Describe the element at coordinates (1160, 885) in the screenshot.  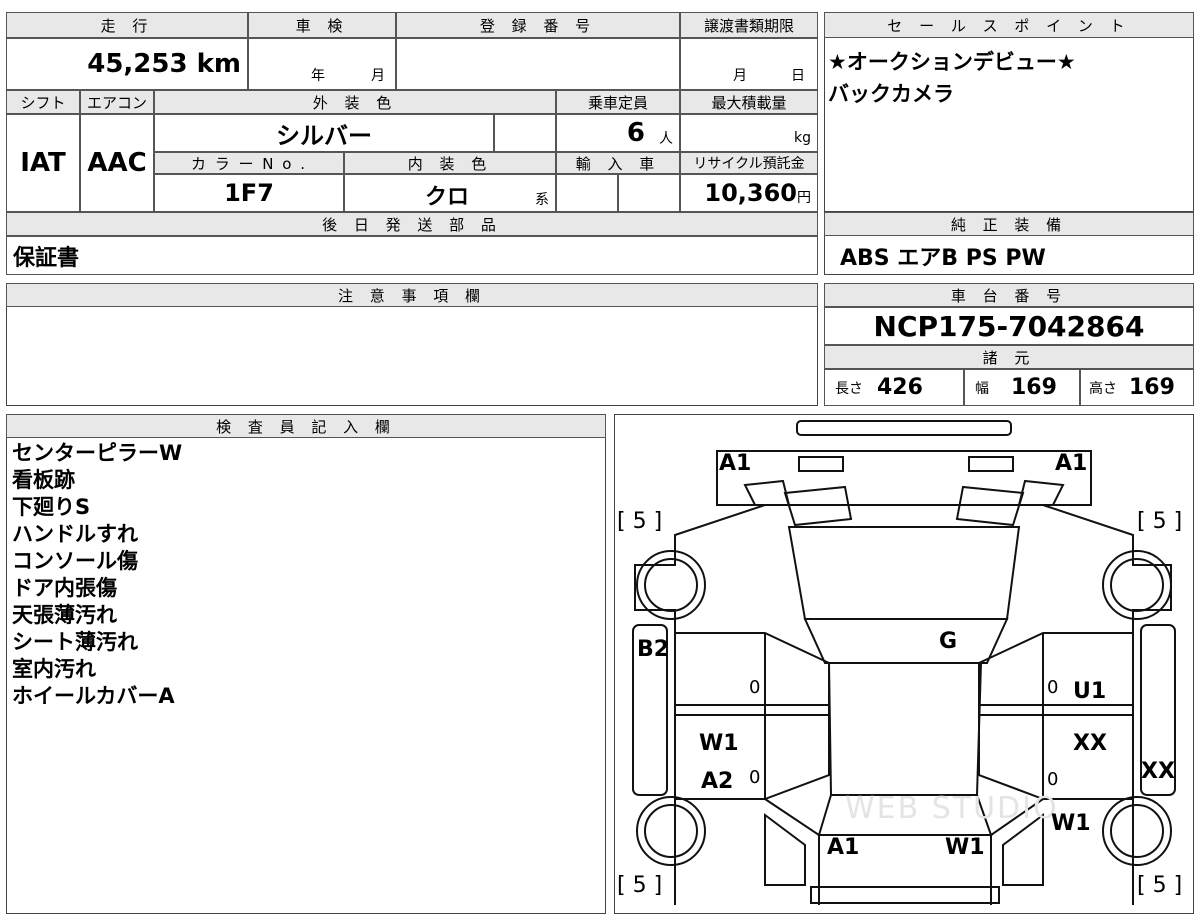
I see `mark-tire-rear-right: [ 5 ]` at that location.